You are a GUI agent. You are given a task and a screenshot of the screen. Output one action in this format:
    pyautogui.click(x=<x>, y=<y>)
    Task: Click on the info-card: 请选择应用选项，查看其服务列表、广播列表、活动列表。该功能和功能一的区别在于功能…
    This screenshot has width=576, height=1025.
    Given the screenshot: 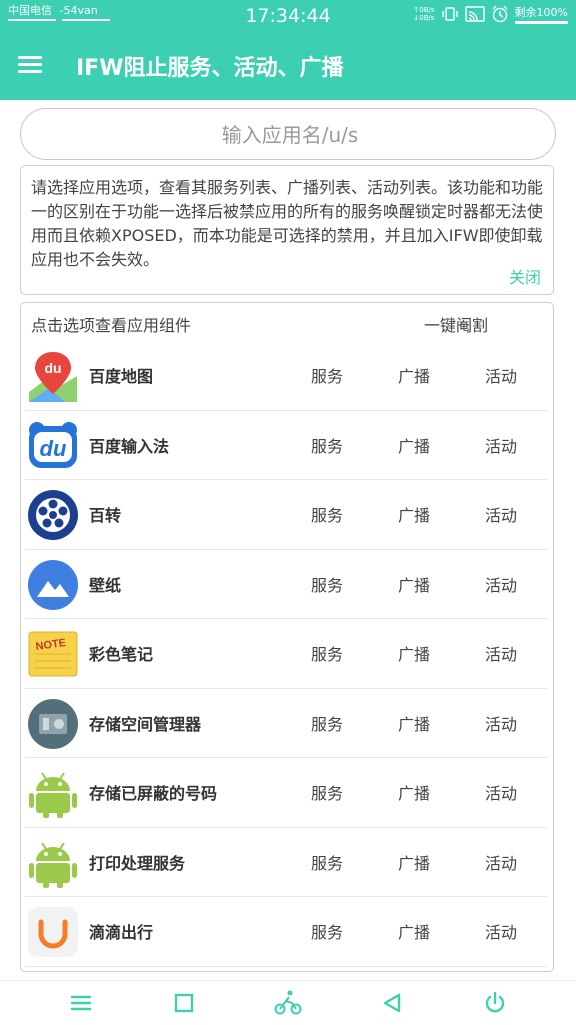 What is the action you would take?
    pyautogui.click(x=287, y=230)
    